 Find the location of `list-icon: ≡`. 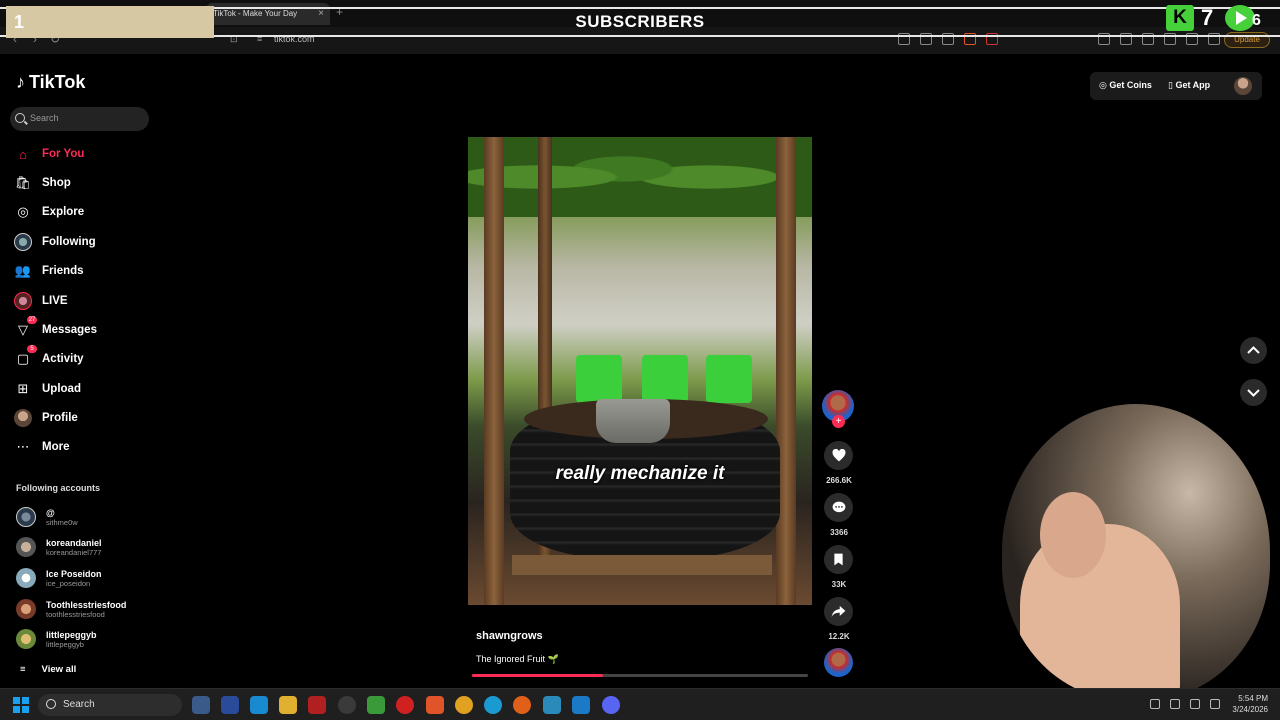

list-icon: ≡ is located at coordinates (23, 669).